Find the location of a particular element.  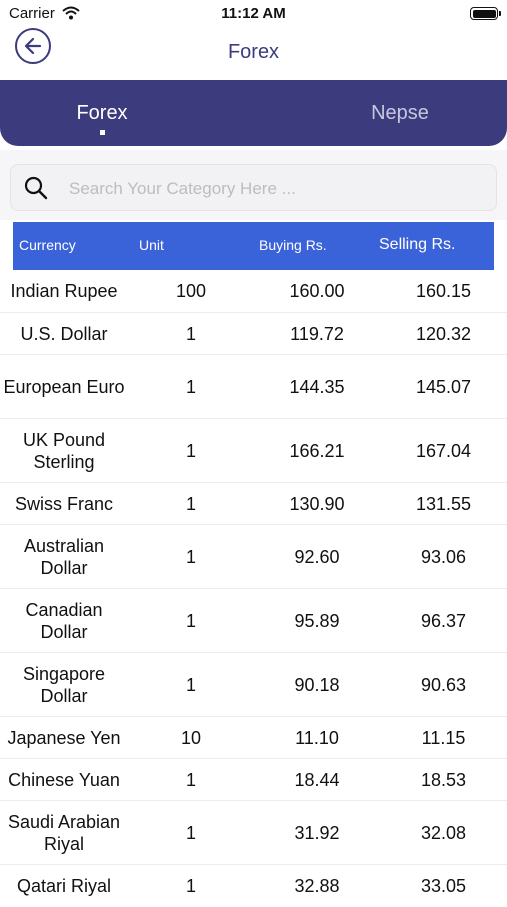

currency-name: Swiss Franc is located at coordinates (63, 503).